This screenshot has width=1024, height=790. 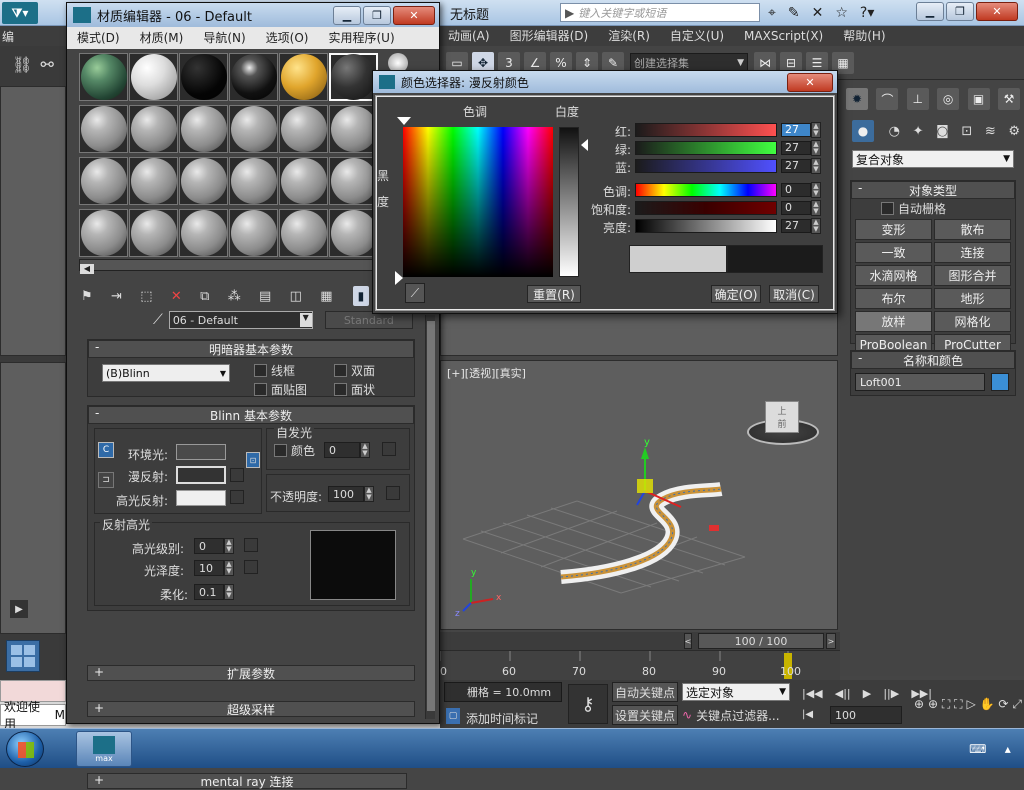 I want to click on cancel-button: 取消(C), so click(x=794, y=294).